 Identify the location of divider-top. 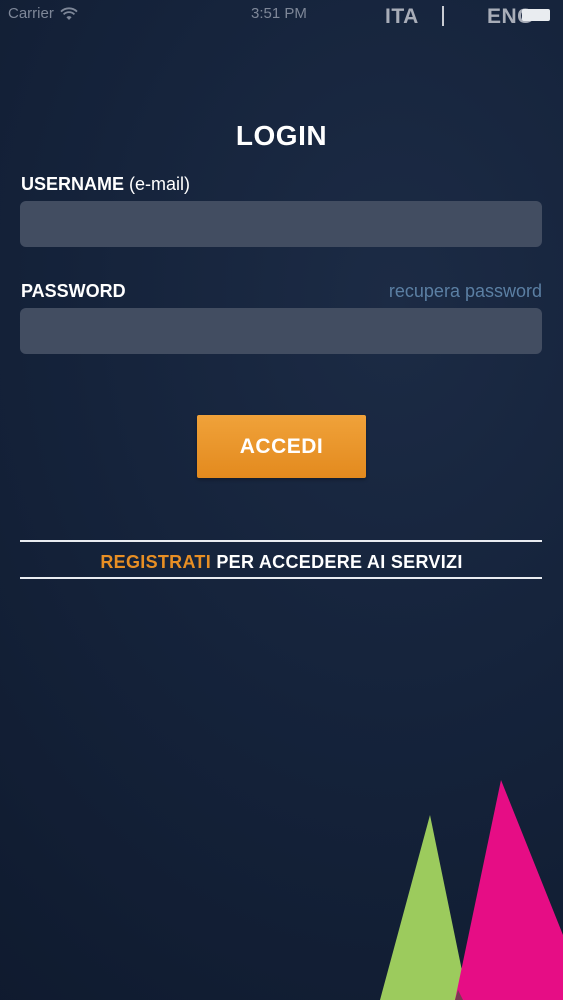
(281, 541).